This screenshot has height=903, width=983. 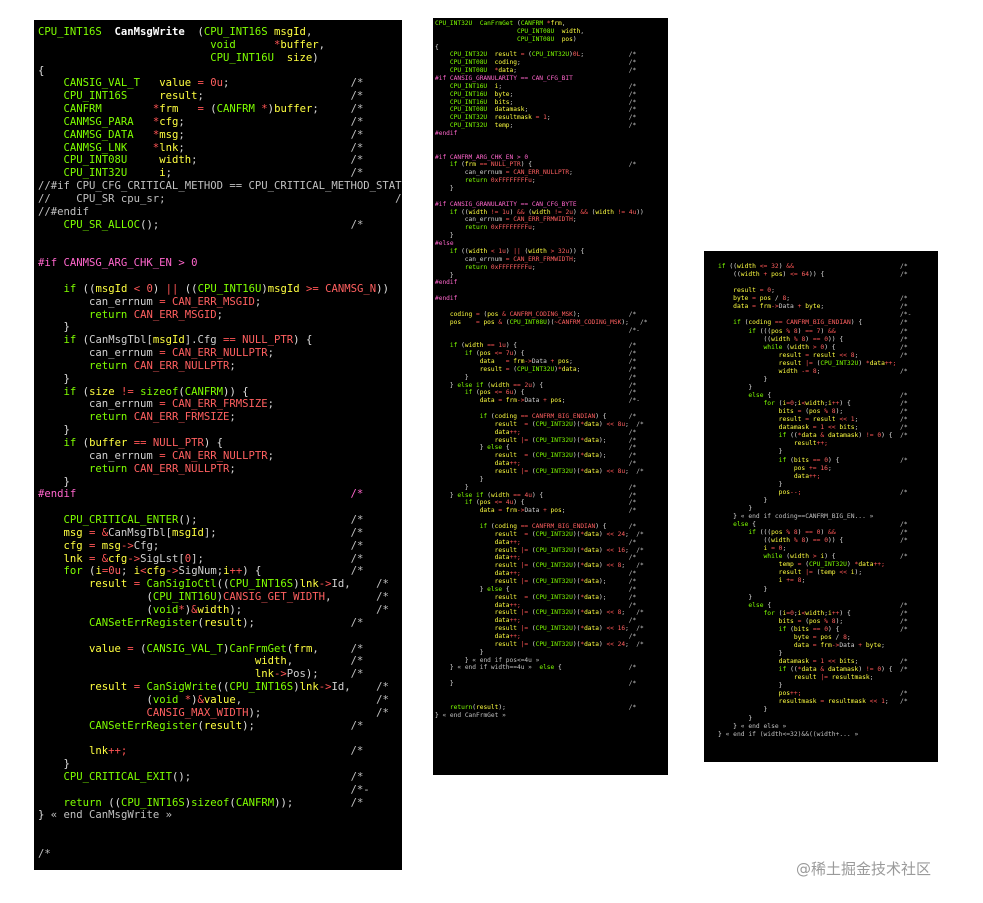 What do you see at coordinates (546, 39) in the screenshot?
I see `code-line: CPU_INT08U pos)` at bounding box center [546, 39].